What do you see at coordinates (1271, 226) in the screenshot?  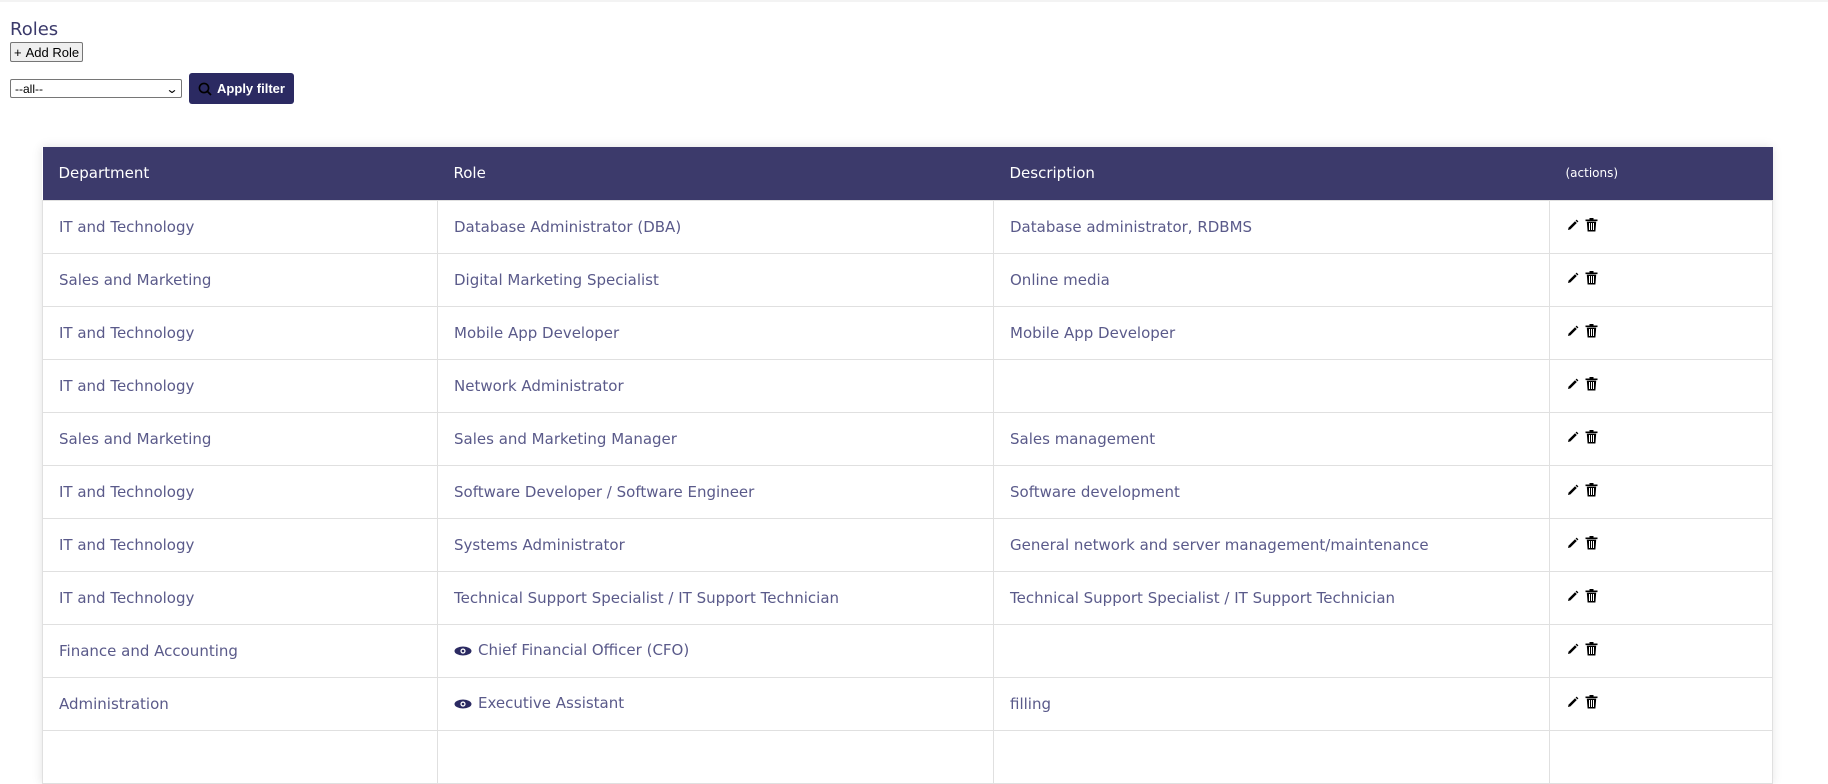 I see `cell-description: Database administrator, RDBMS` at bounding box center [1271, 226].